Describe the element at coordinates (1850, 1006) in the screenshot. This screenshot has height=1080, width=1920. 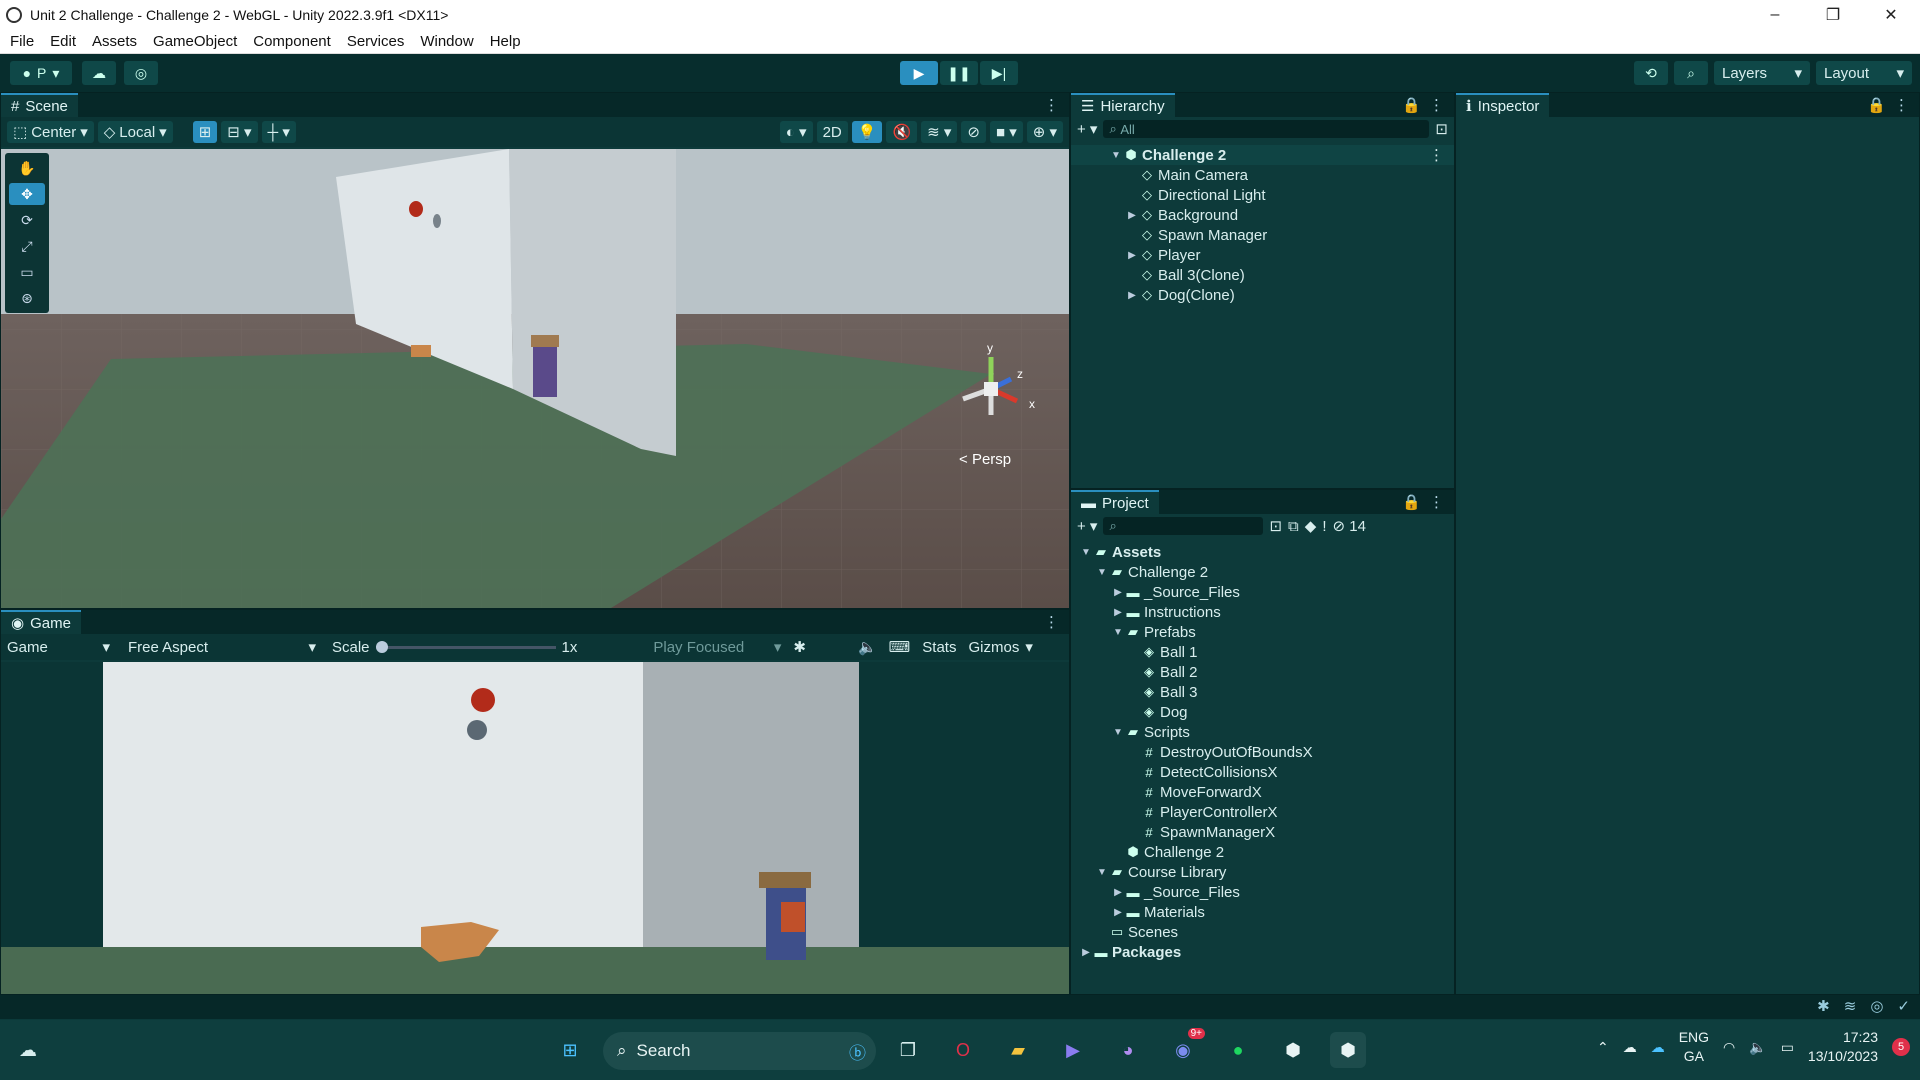
I see `stack-icon: ≋` at that location.